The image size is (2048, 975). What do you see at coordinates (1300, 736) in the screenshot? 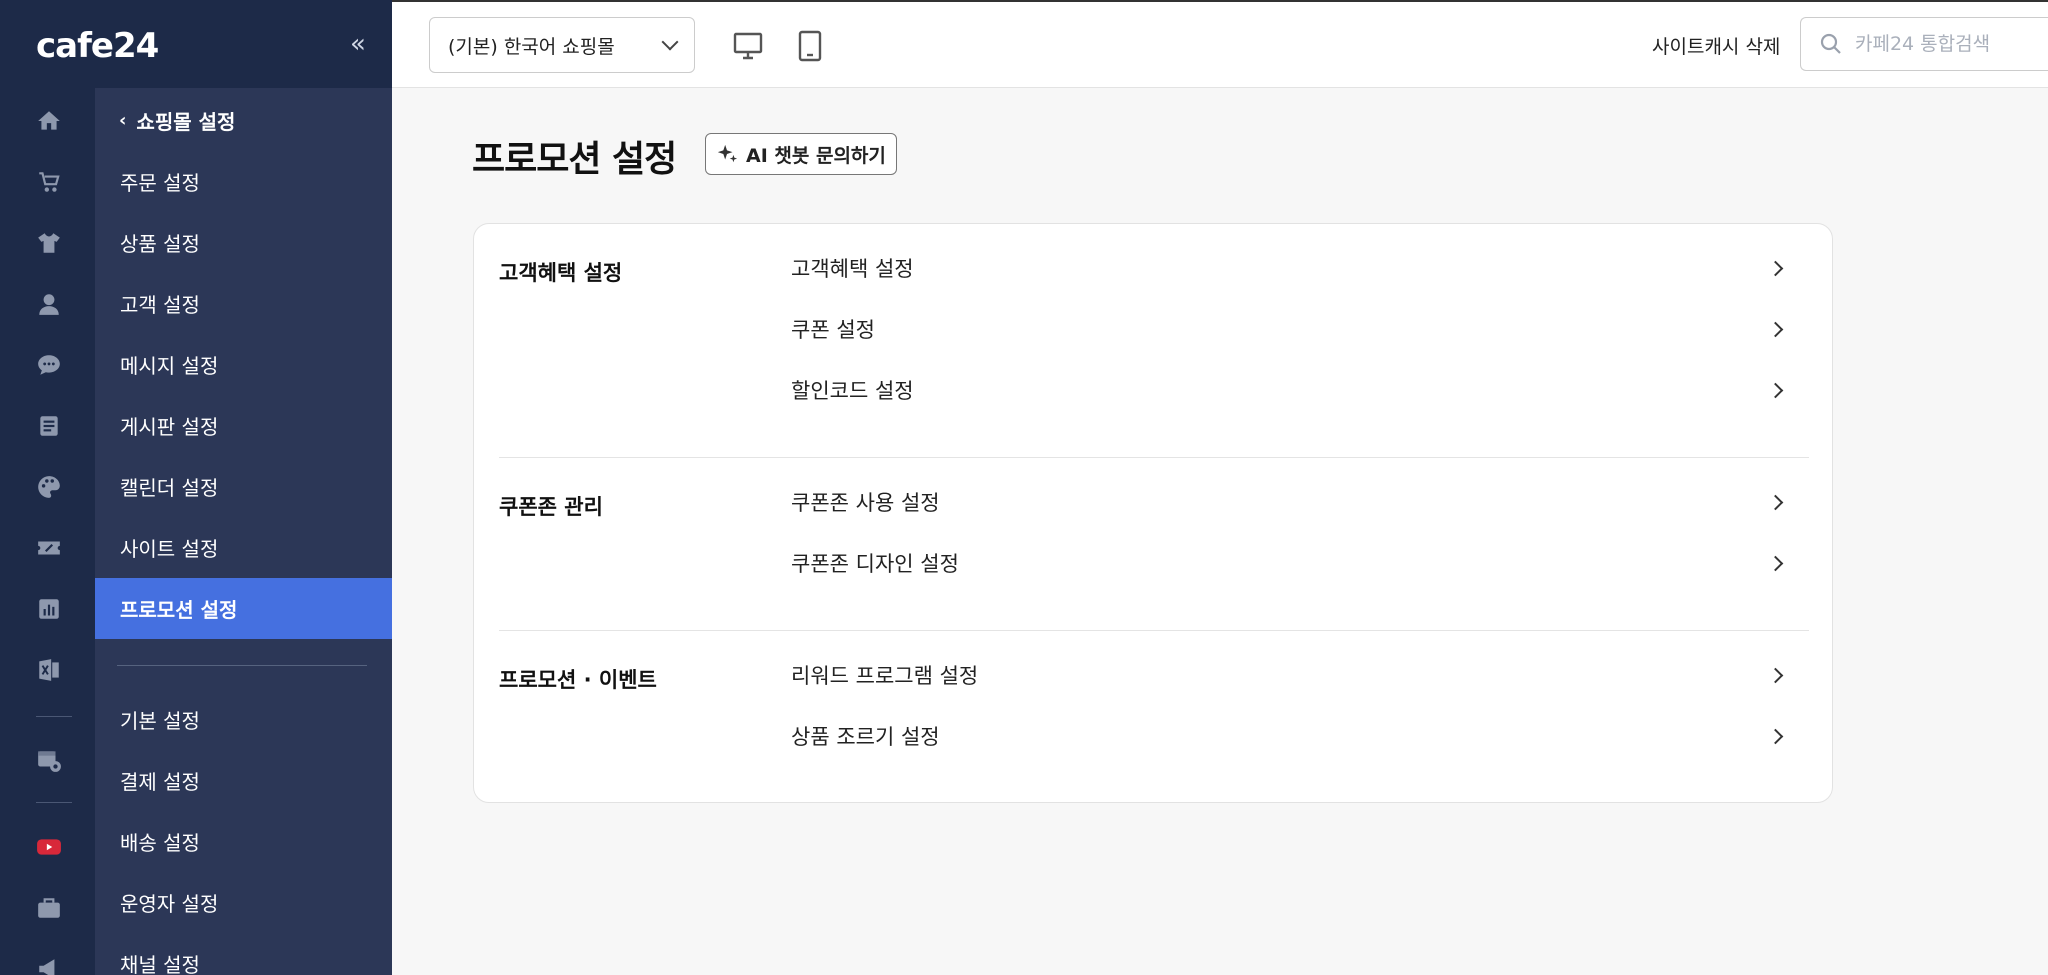
I see `link-product-wish-request: 상품 조르기 설정` at bounding box center [1300, 736].